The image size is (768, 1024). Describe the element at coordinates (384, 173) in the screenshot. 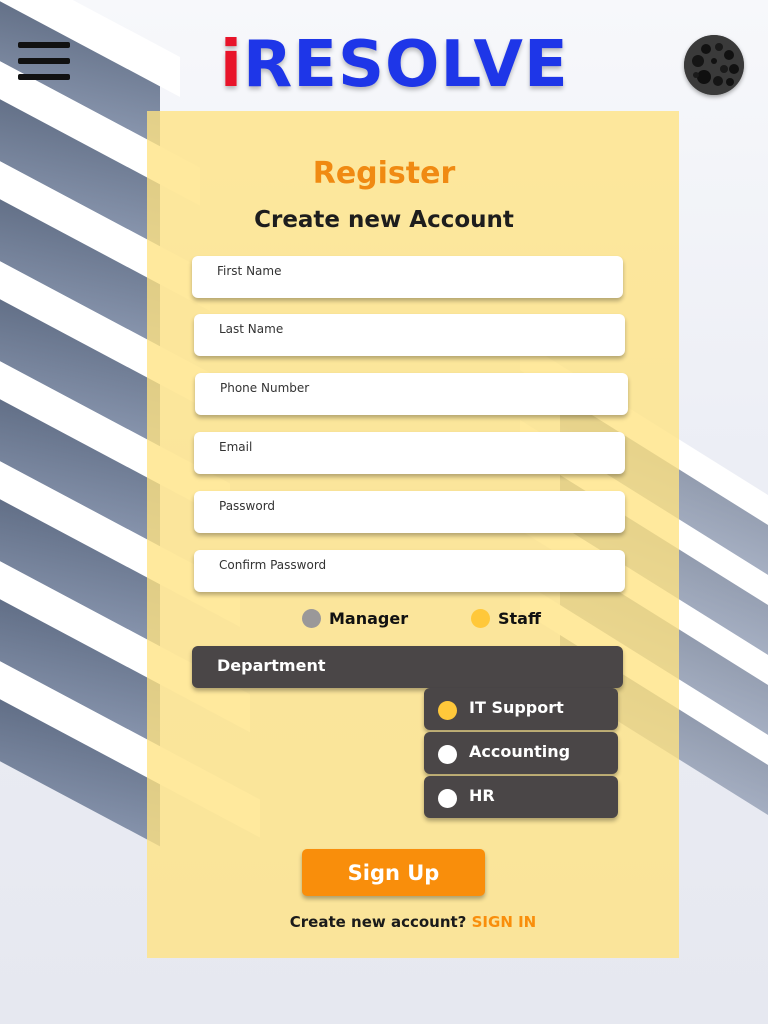

I see `register-title: Register` at that location.